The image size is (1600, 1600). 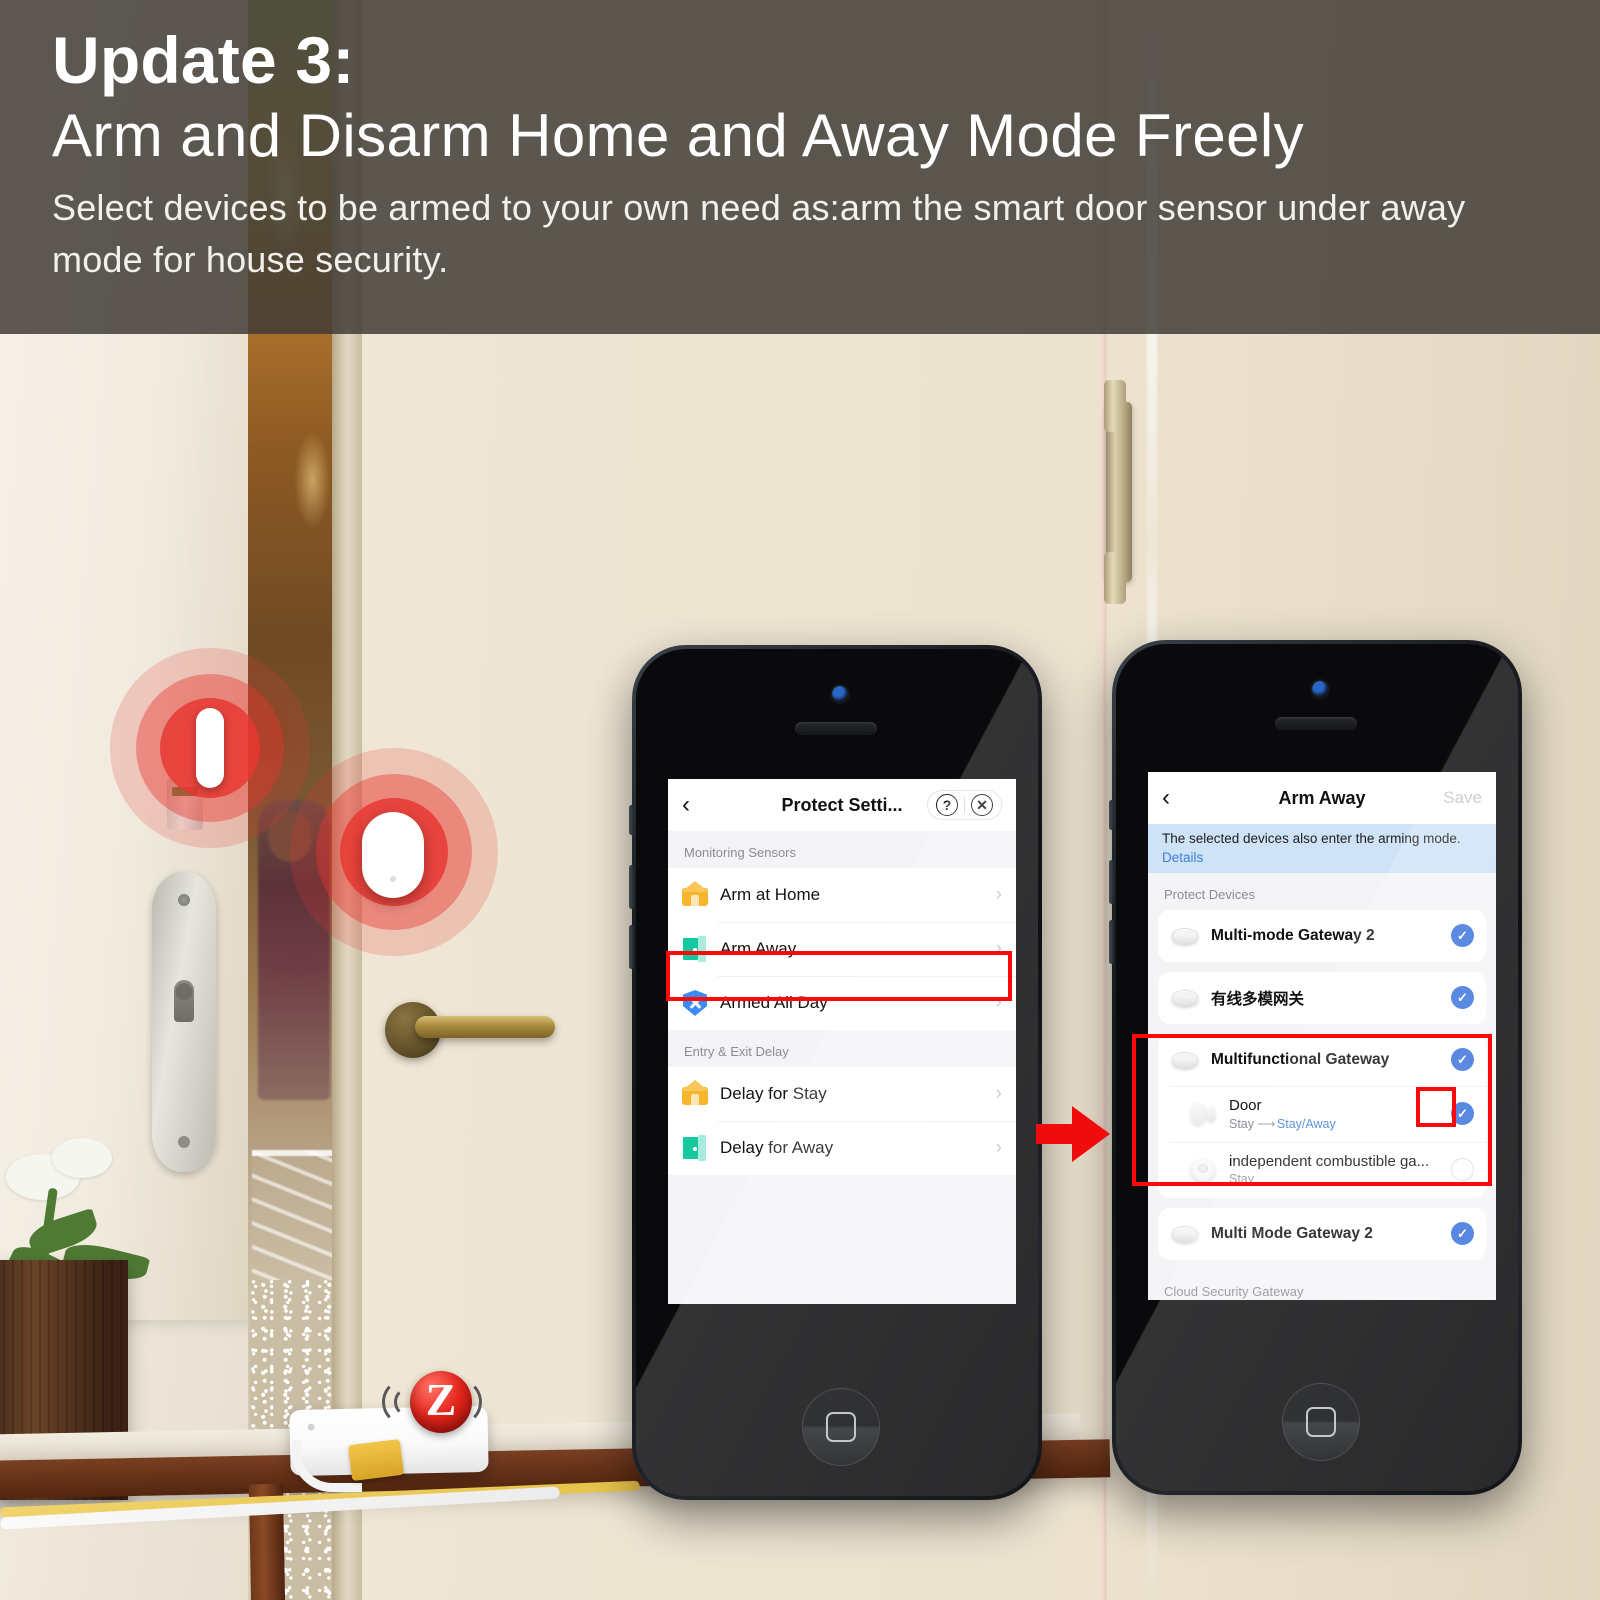 I want to click on door-sensor-magnet, so click(x=210, y=748).